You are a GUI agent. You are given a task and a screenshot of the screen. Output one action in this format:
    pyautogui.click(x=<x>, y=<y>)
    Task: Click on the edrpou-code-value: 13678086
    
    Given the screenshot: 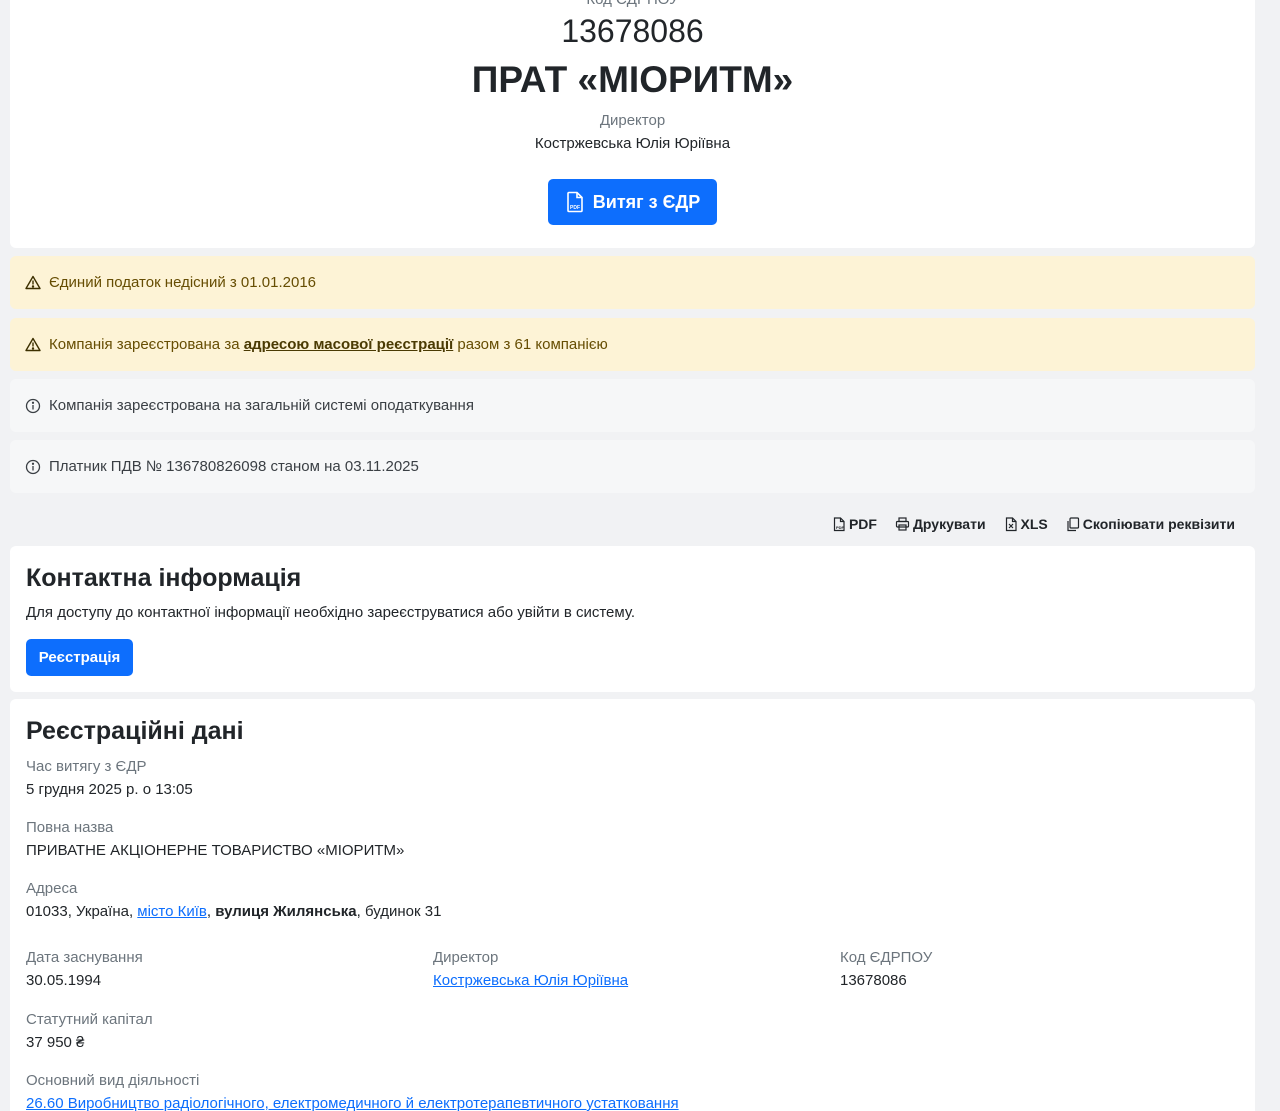 What is the action you would take?
    pyautogui.click(x=632, y=31)
    